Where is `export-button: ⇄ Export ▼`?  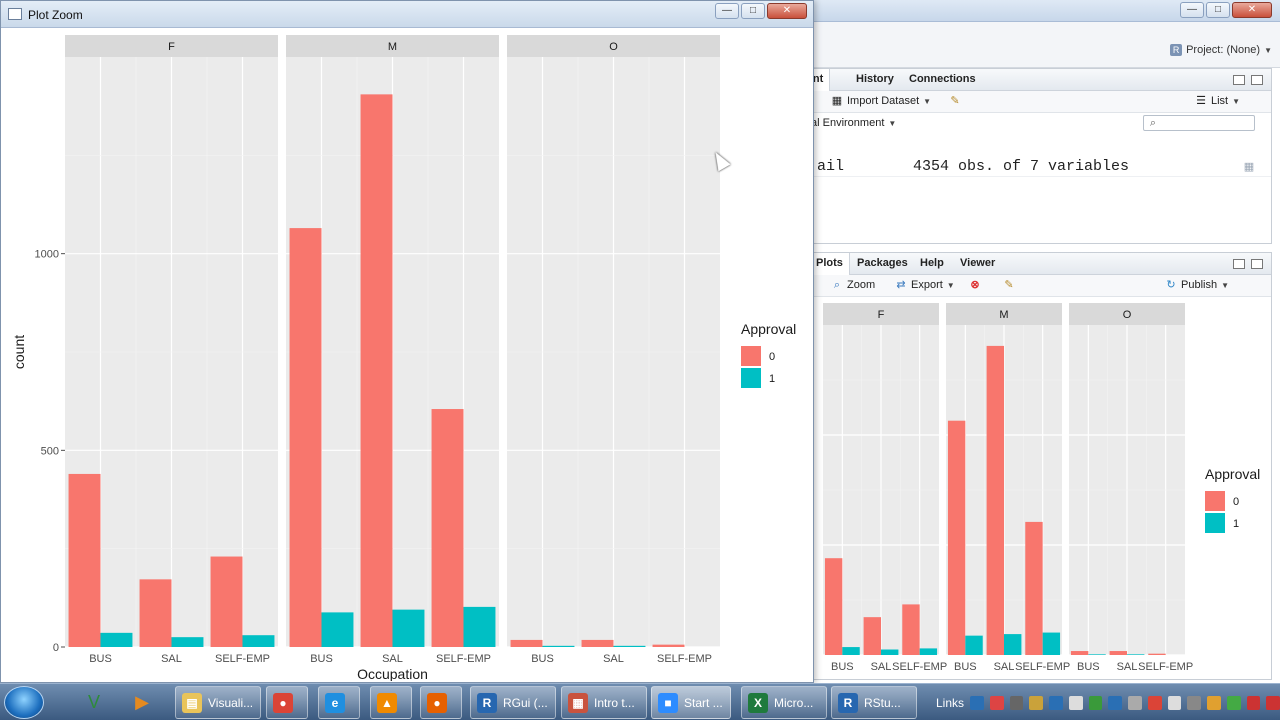 export-button: ⇄ Export ▼ is located at coordinates (924, 285).